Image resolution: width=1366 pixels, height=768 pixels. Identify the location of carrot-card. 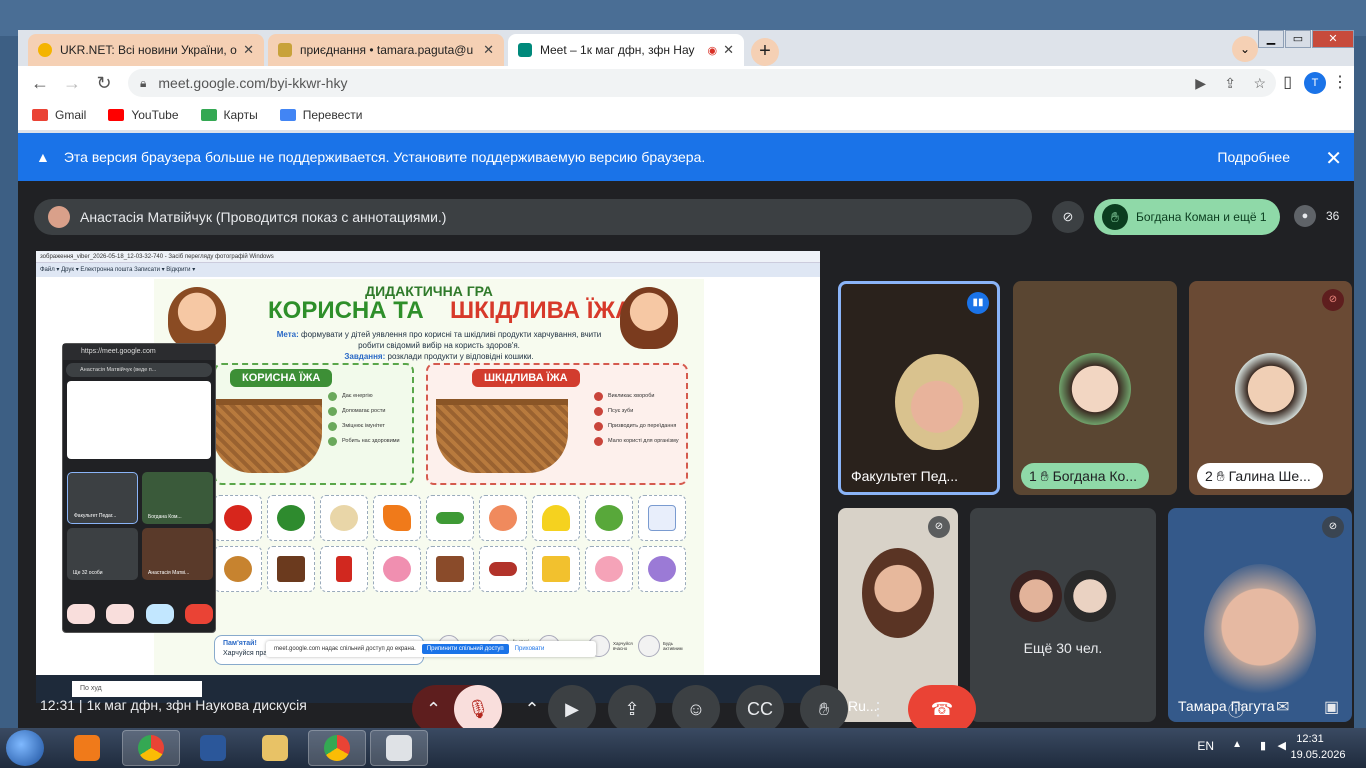
(397, 518).